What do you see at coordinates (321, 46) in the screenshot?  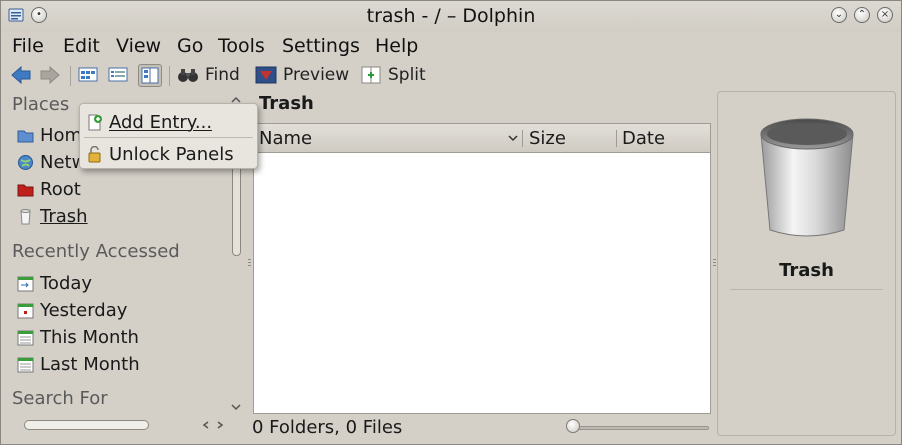 I see `menu-settings: Settings` at bounding box center [321, 46].